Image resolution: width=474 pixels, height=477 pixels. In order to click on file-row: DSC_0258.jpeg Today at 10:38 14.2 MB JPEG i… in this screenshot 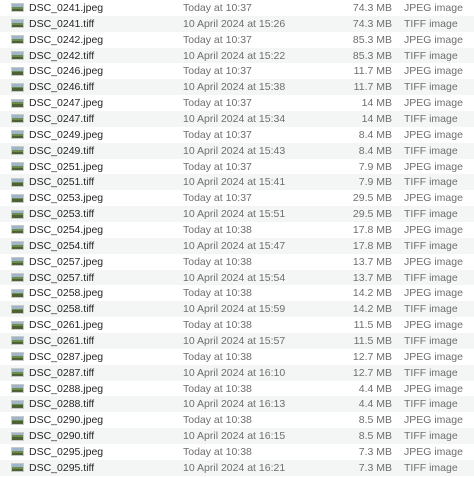, I will do `click(237, 293)`.